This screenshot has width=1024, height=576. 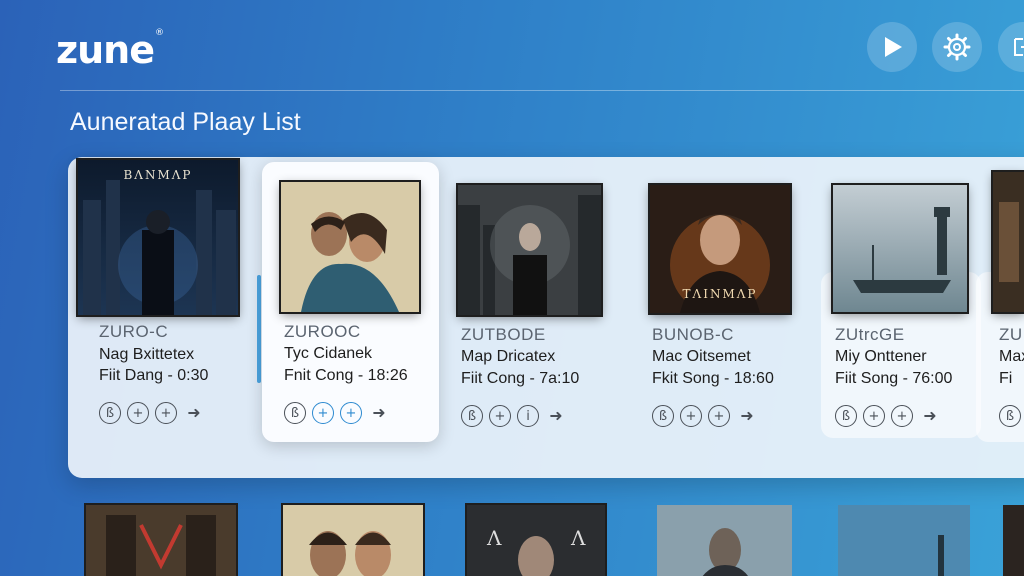 I want to click on card-actions: ß + i ➜, so click(x=514, y=416).